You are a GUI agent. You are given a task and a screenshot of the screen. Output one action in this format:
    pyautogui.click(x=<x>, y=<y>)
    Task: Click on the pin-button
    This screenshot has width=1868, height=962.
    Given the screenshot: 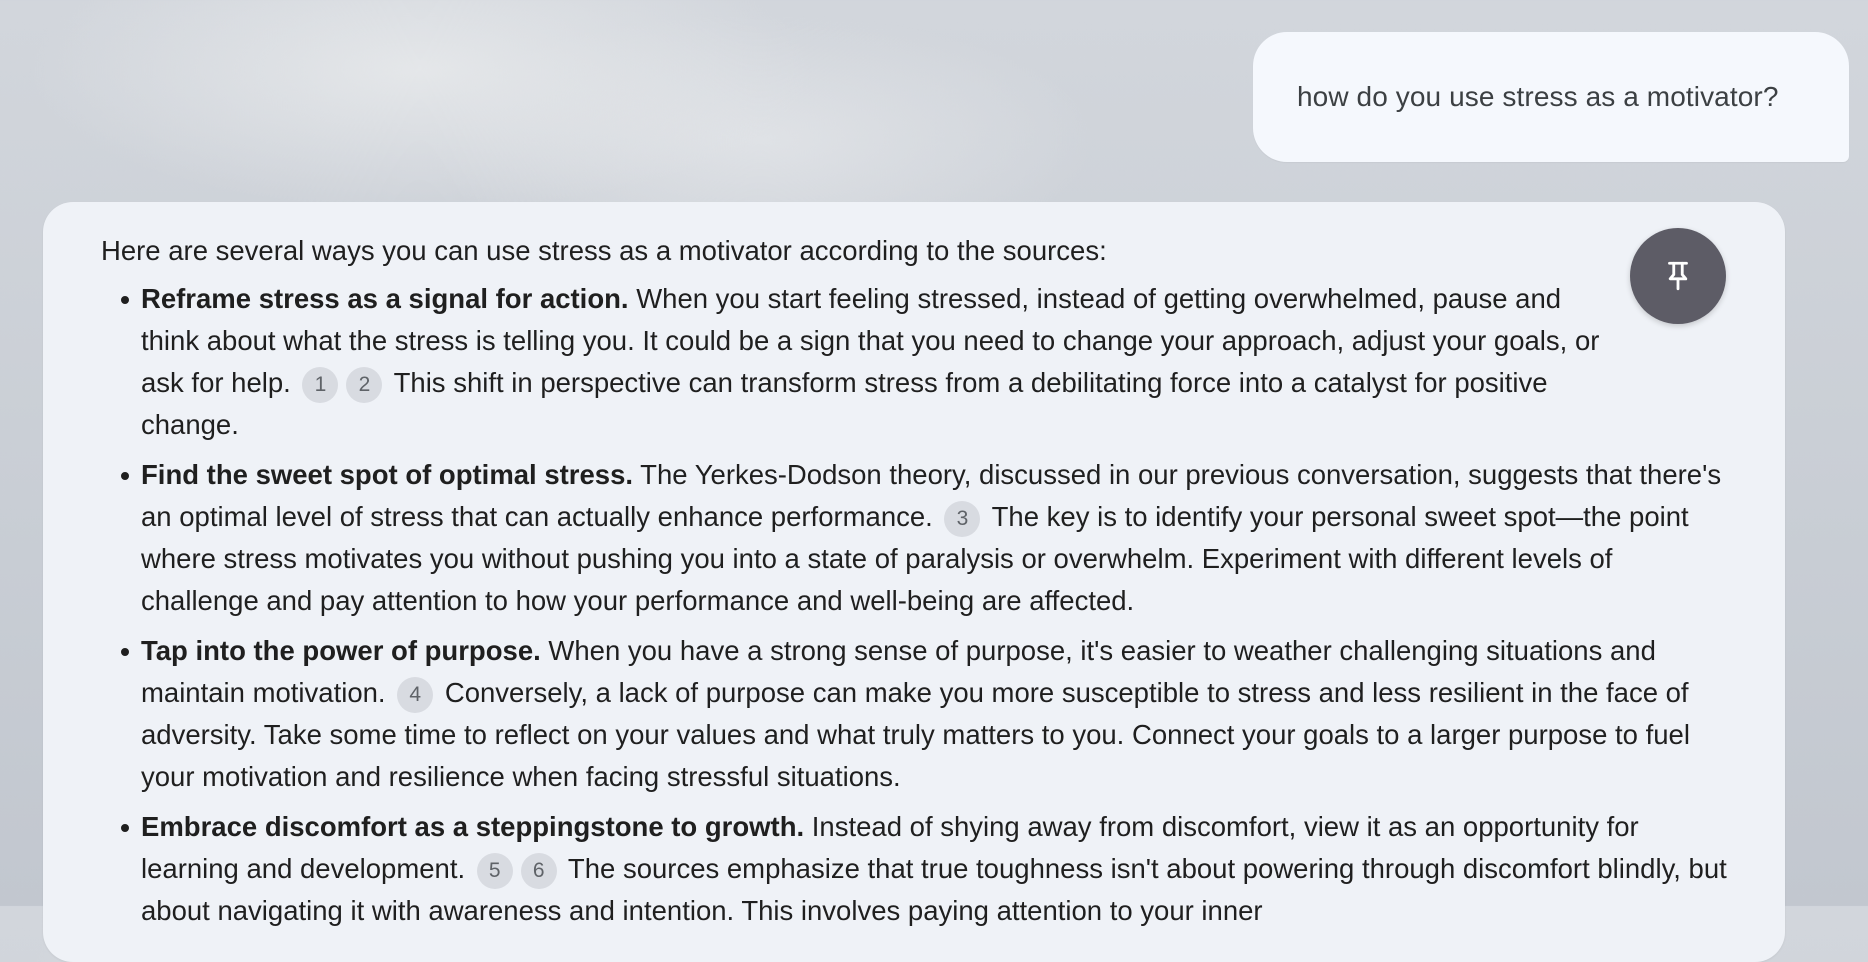 What is the action you would take?
    pyautogui.click(x=1678, y=276)
    